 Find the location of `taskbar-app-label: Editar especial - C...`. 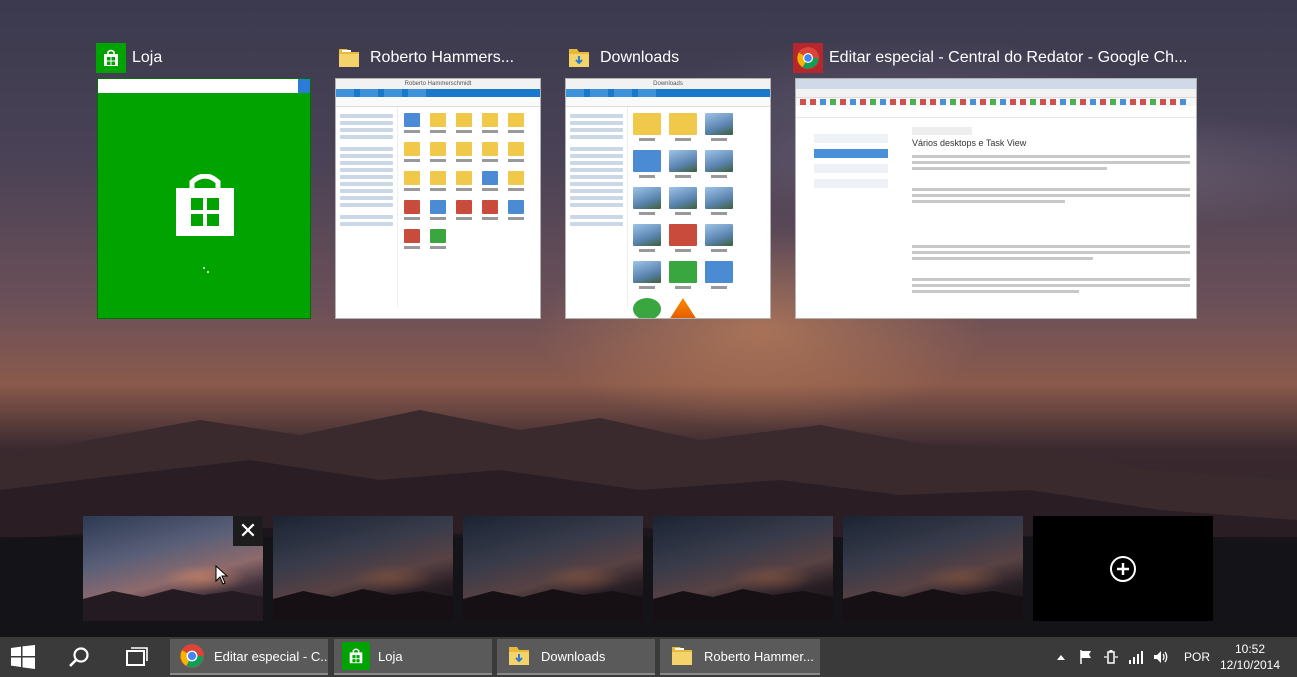

taskbar-app-label: Editar especial - C... is located at coordinates (271, 656).